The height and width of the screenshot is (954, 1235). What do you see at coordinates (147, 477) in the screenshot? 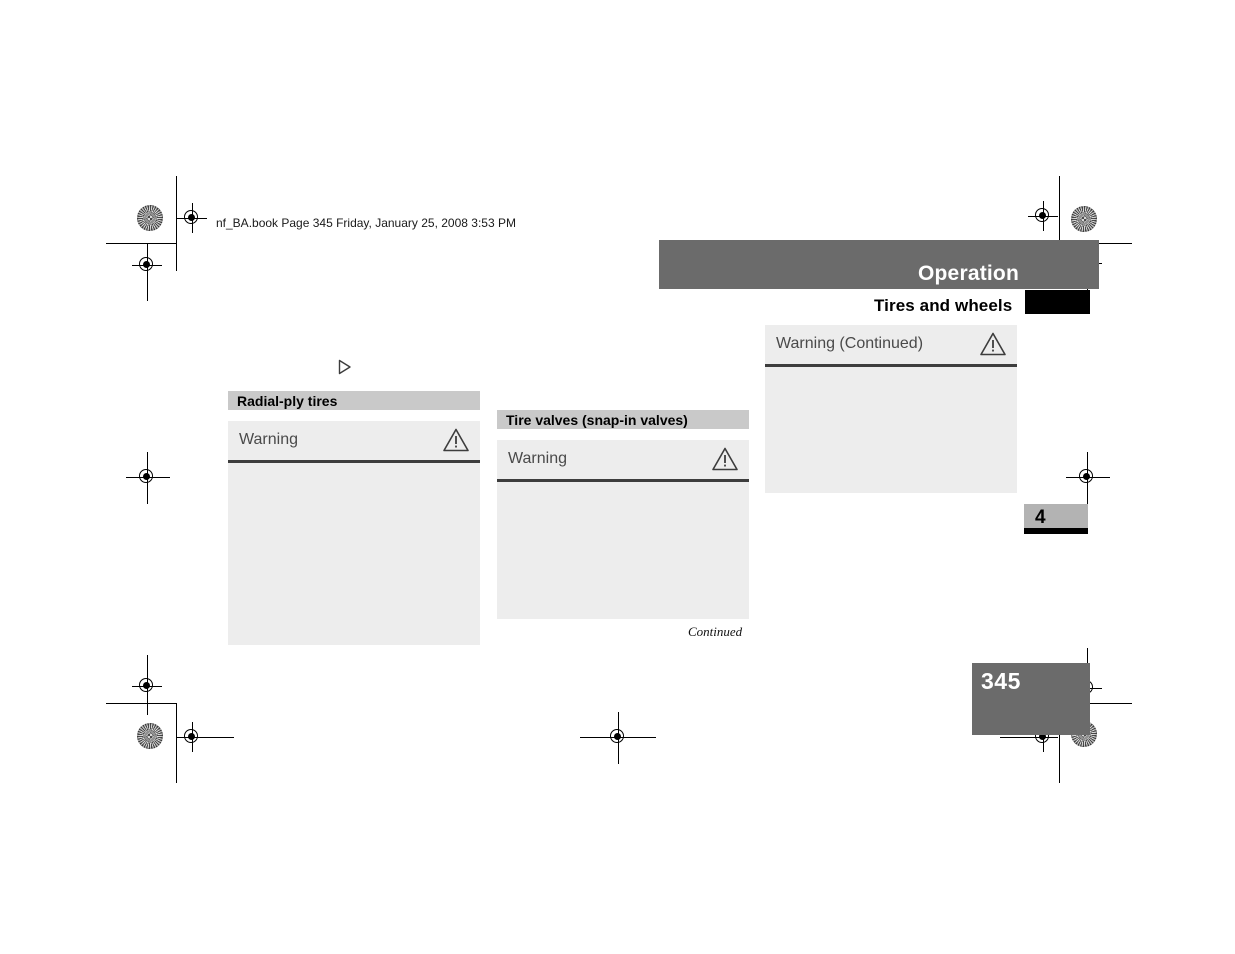
I see `registration-mark-left-middle` at bounding box center [147, 477].